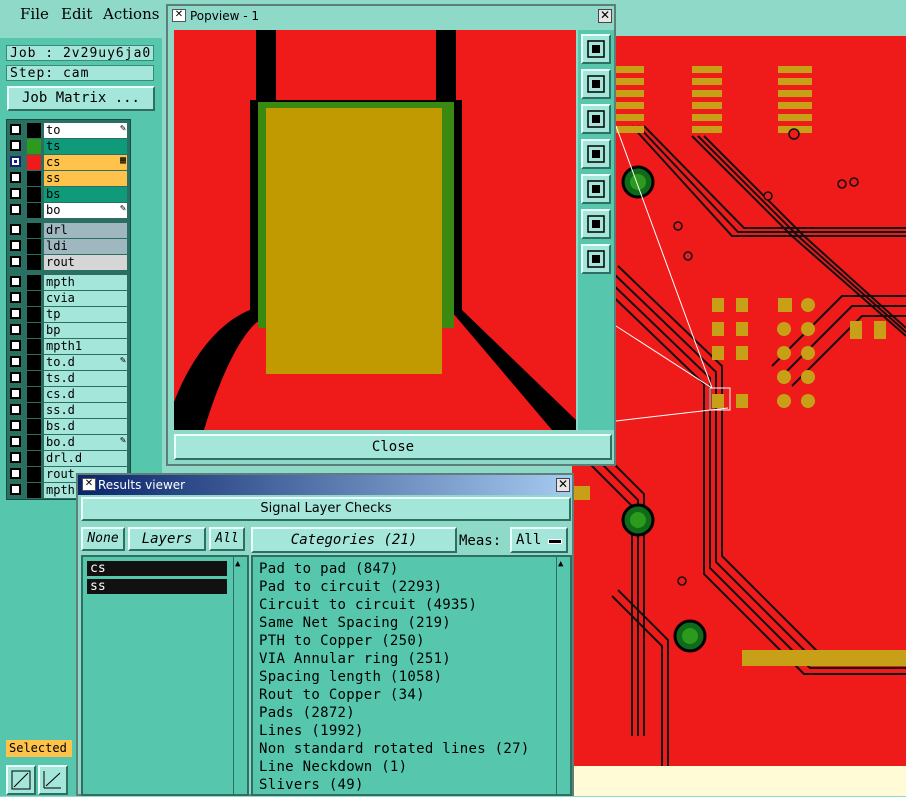 Image resolution: width=906 pixels, height=797 pixels. I want to click on popview-titlebar: ✕ Popview - 1 ✕, so click(391, 16).